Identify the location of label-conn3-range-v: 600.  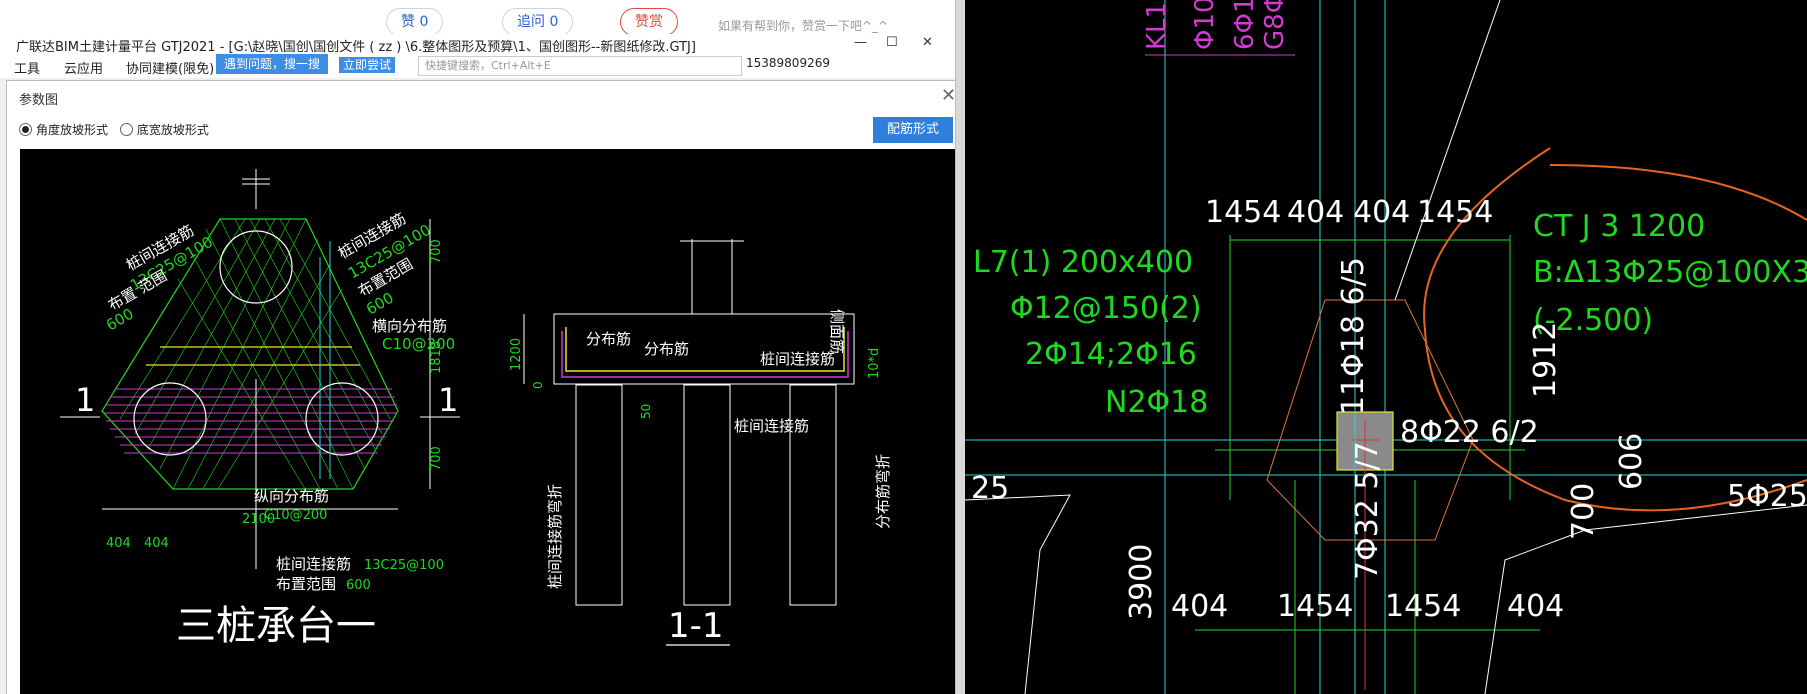
(358, 585).